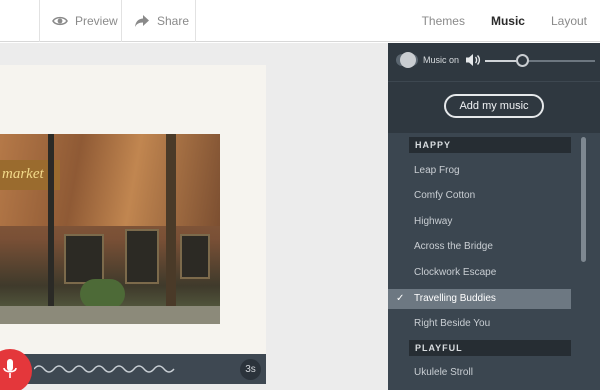 Image resolution: width=600 pixels, height=390 pixels. What do you see at coordinates (110, 315) in the screenshot?
I see `photo-sidewalk` at bounding box center [110, 315].